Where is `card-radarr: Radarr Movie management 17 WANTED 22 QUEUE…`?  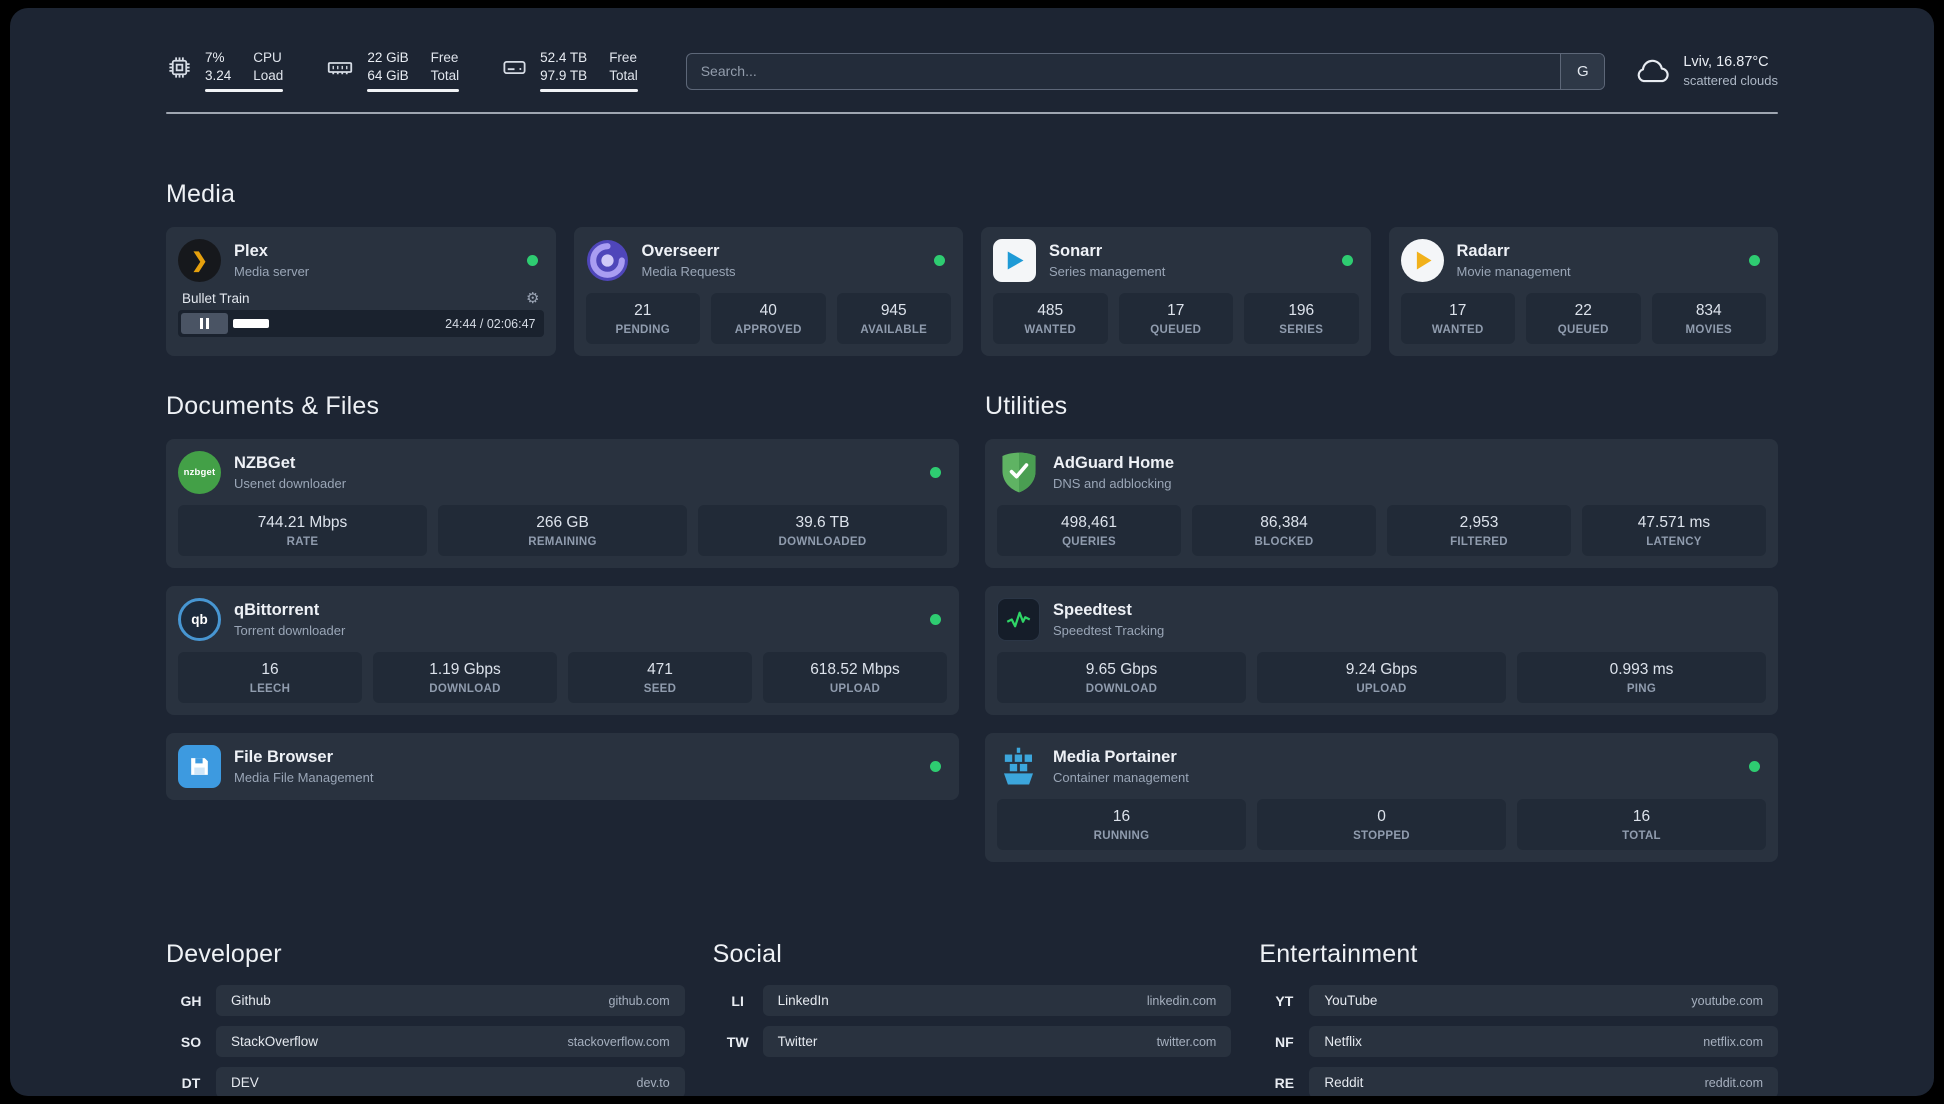 card-radarr: Radarr Movie management 17 WANTED 22 QUEUE… is located at coordinates (1583, 291).